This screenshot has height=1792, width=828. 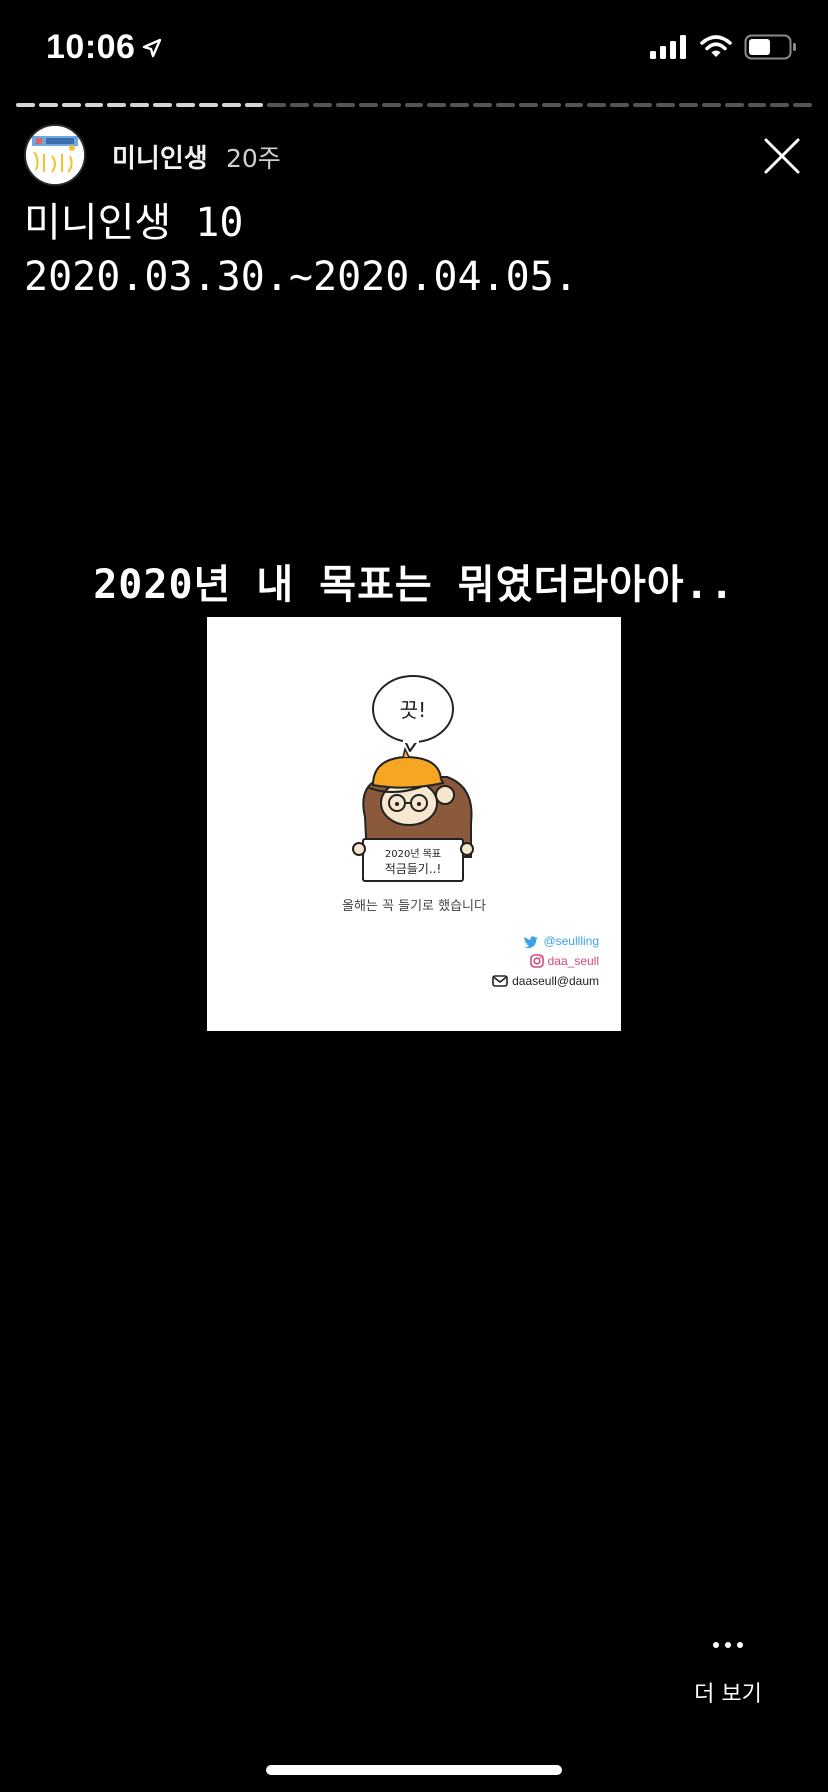 I want to click on sign-line1: 2020년 목표, so click(x=413, y=854).